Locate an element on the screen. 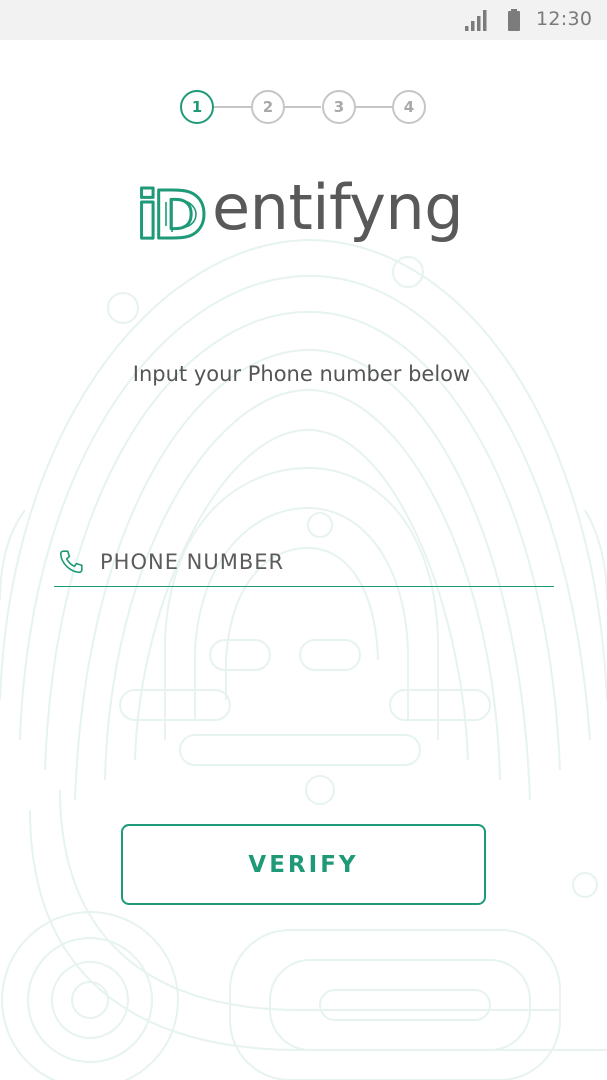 This screenshot has height=1080, width=607. instruction-text: Input your Phone number below is located at coordinates (301, 374).